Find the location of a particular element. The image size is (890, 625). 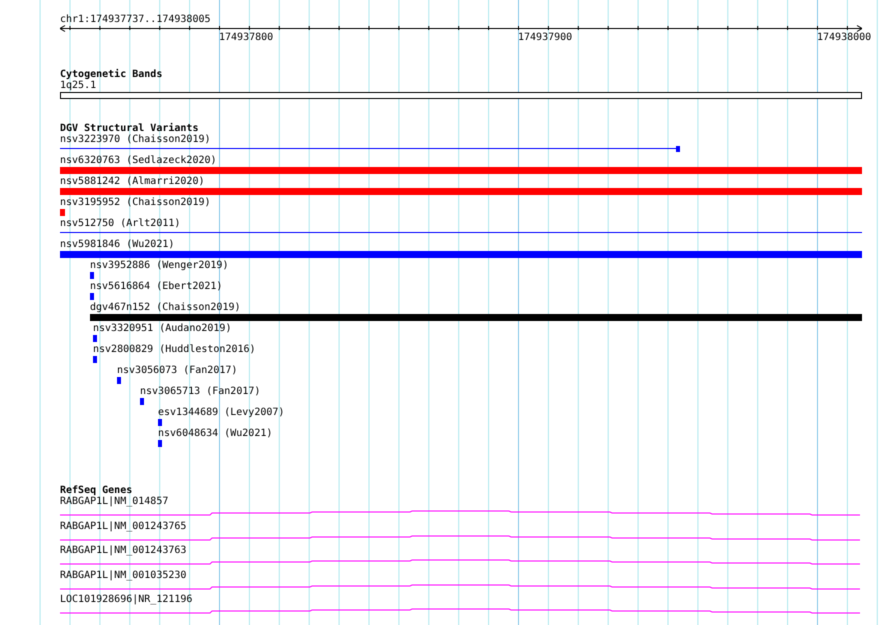

track-title: DGV Structural Variants is located at coordinates (129, 128).